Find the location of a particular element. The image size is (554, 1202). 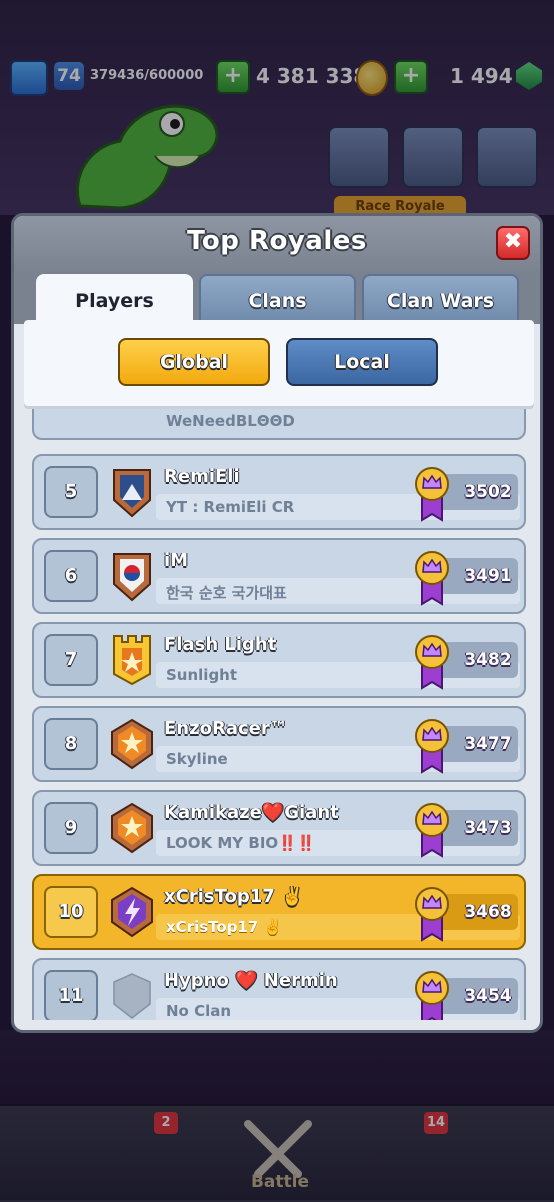

trophy-count: 3502 is located at coordinates (488, 492).